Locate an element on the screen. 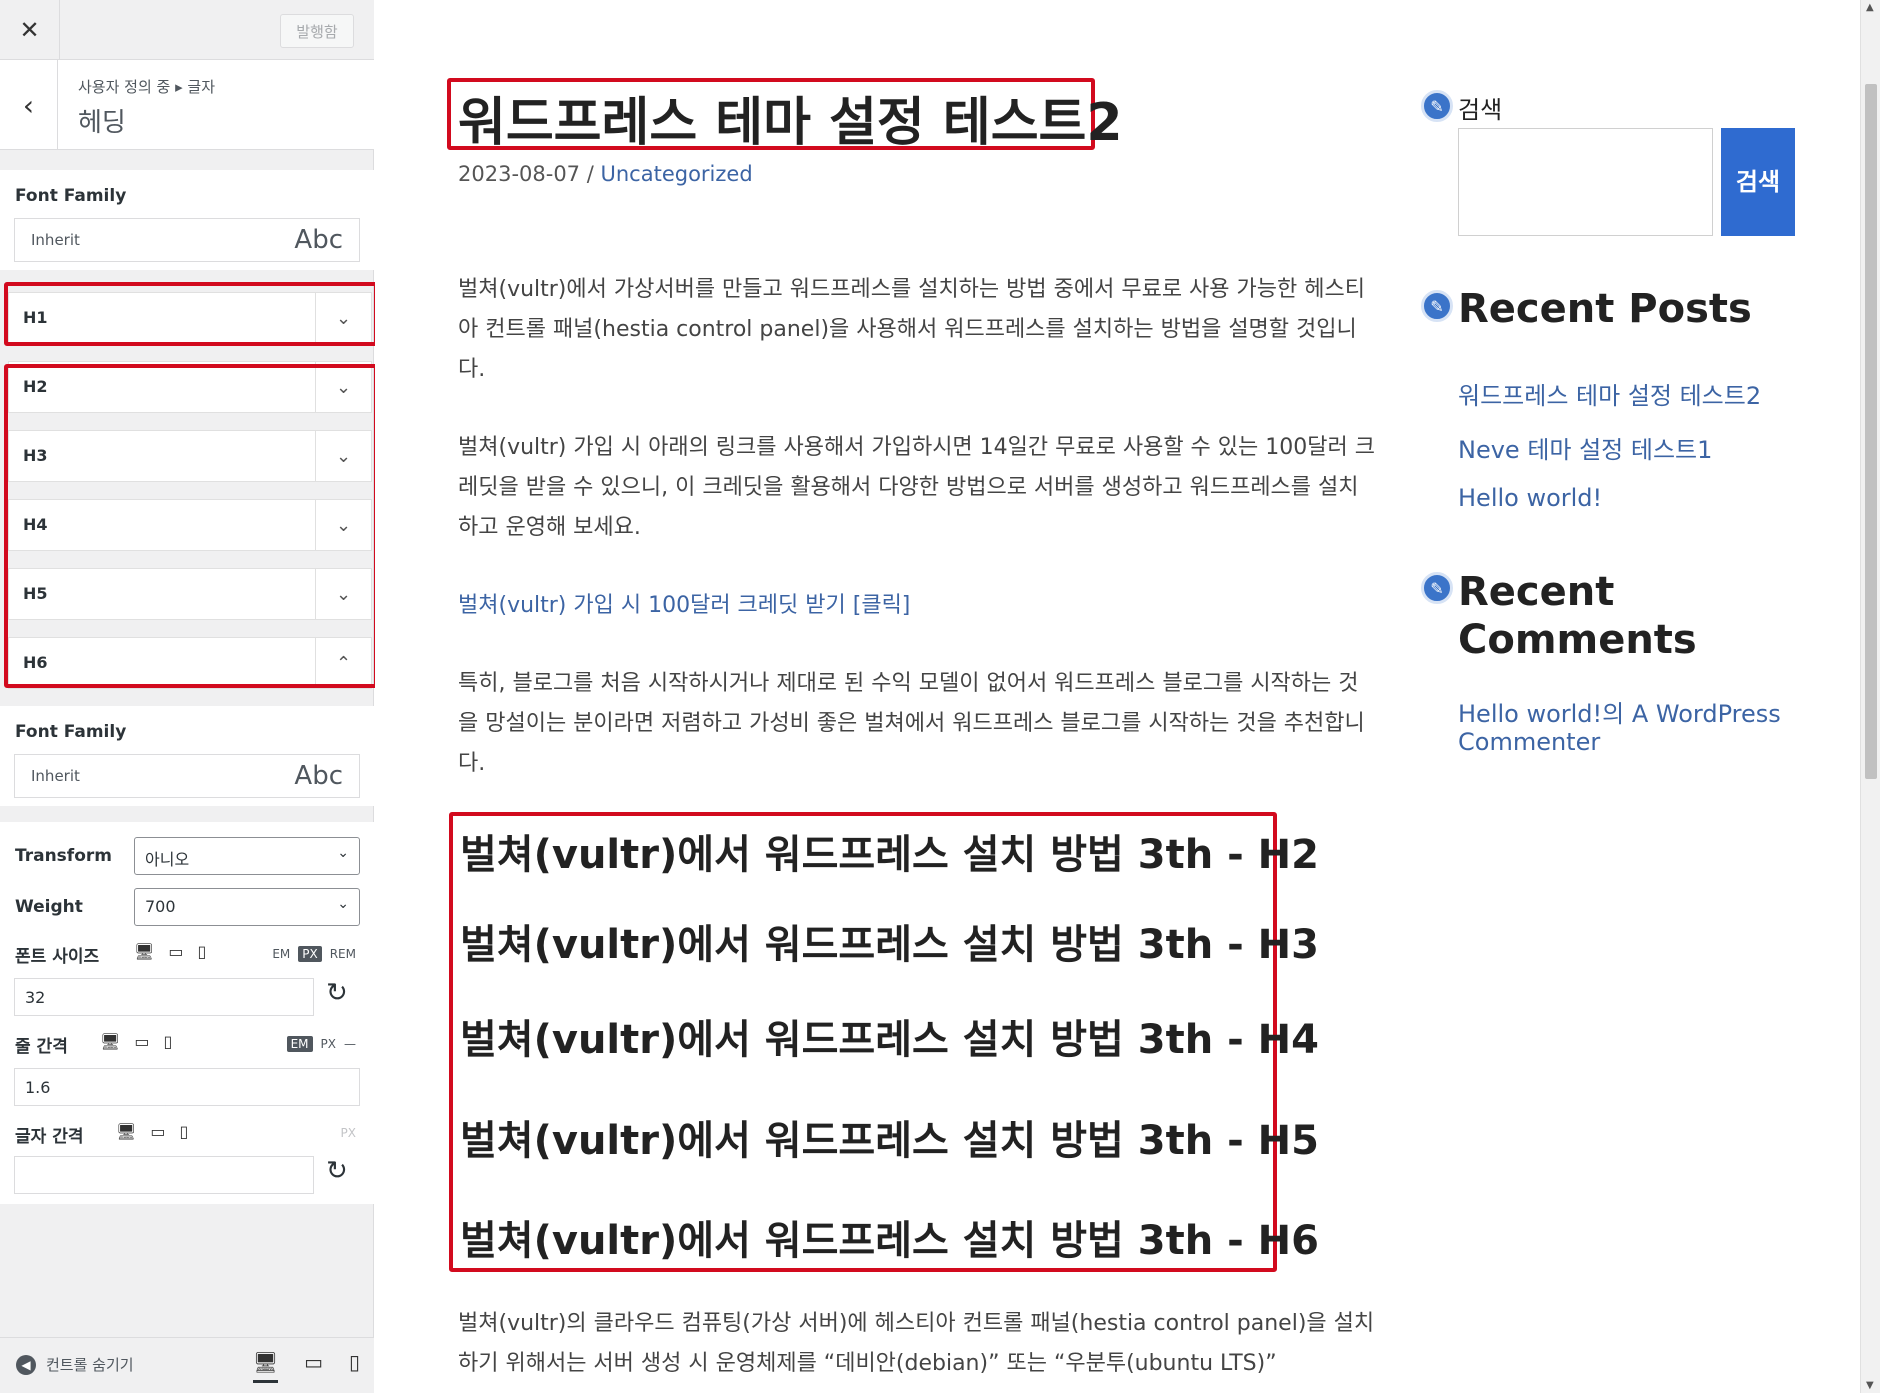 The width and height of the screenshot is (1900, 1393). search-input is located at coordinates (1585, 182).